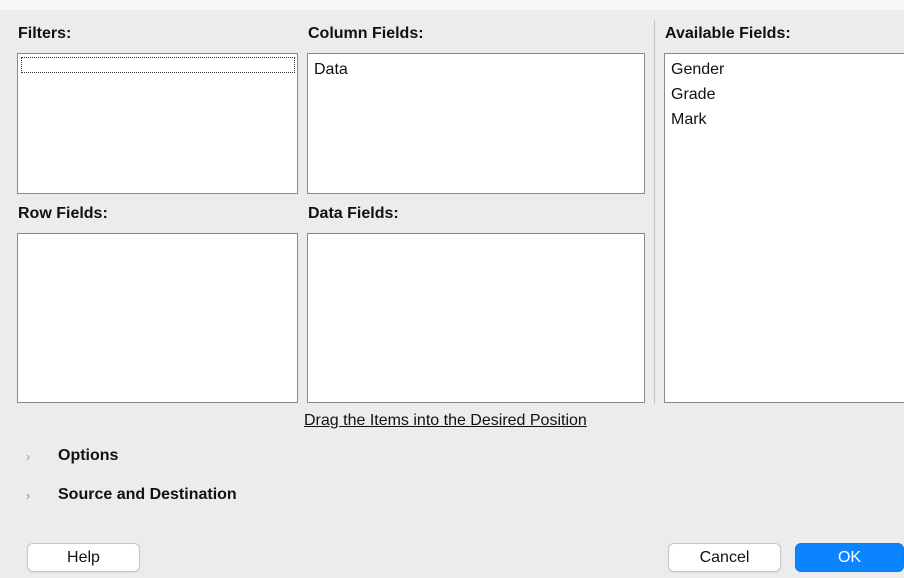 Image resolution: width=904 pixels, height=578 pixels. What do you see at coordinates (83, 557) in the screenshot?
I see `help-button: Help` at bounding box center [83, 557].